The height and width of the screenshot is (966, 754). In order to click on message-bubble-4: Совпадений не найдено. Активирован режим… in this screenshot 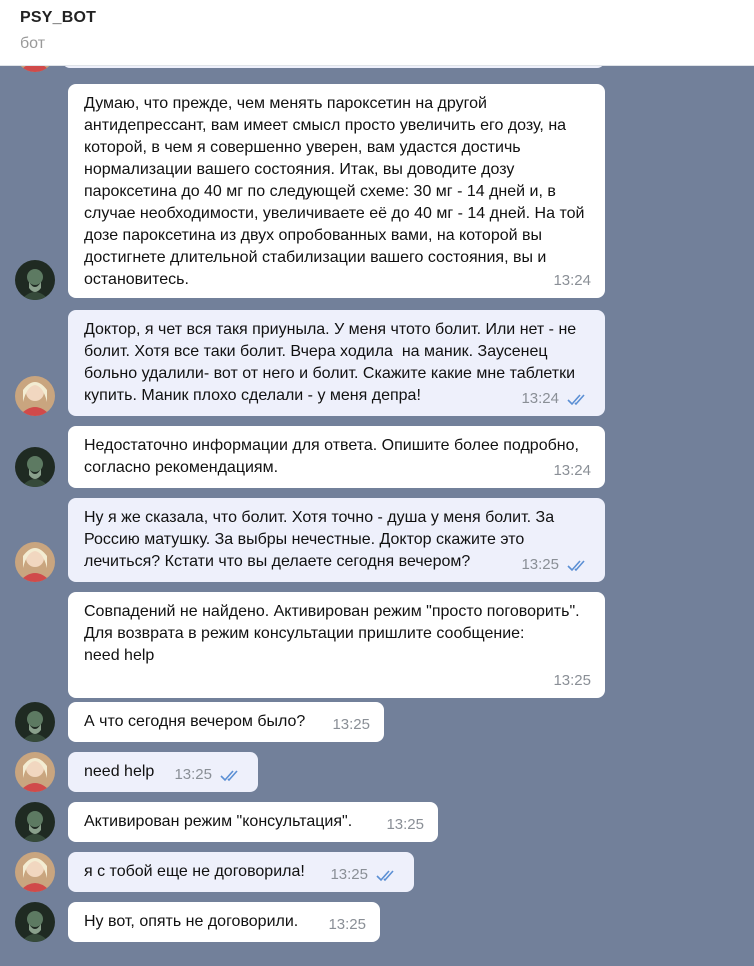, I will do `click(336, 645)`.